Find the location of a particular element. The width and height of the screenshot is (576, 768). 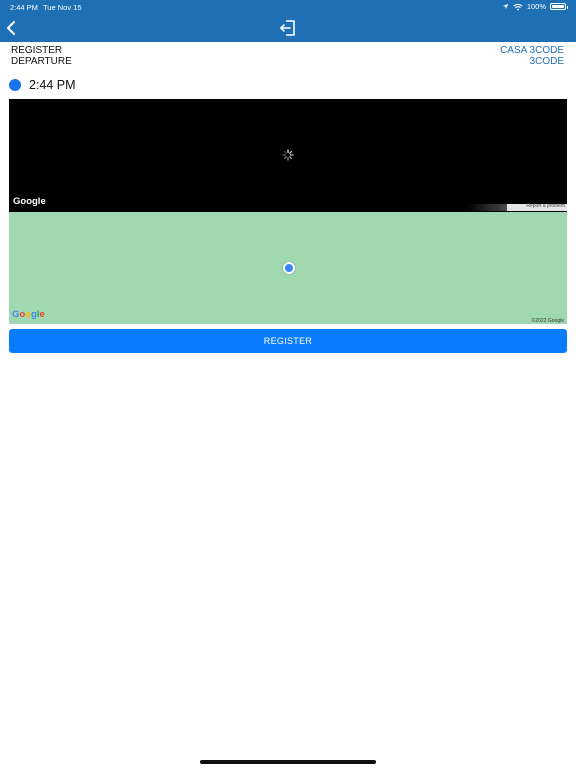

loading-spinner-icon is located at coordinates (288, 155).